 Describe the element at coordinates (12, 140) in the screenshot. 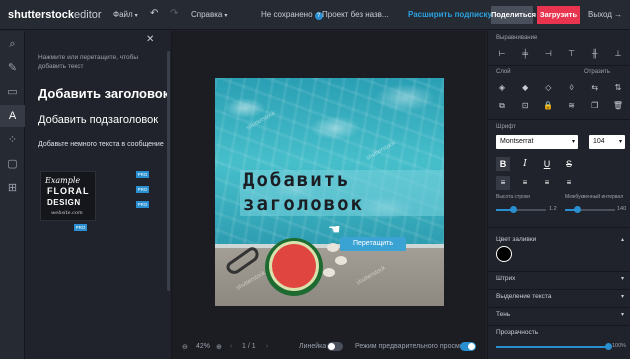

I see `elements-icon: ⁘` at that location.